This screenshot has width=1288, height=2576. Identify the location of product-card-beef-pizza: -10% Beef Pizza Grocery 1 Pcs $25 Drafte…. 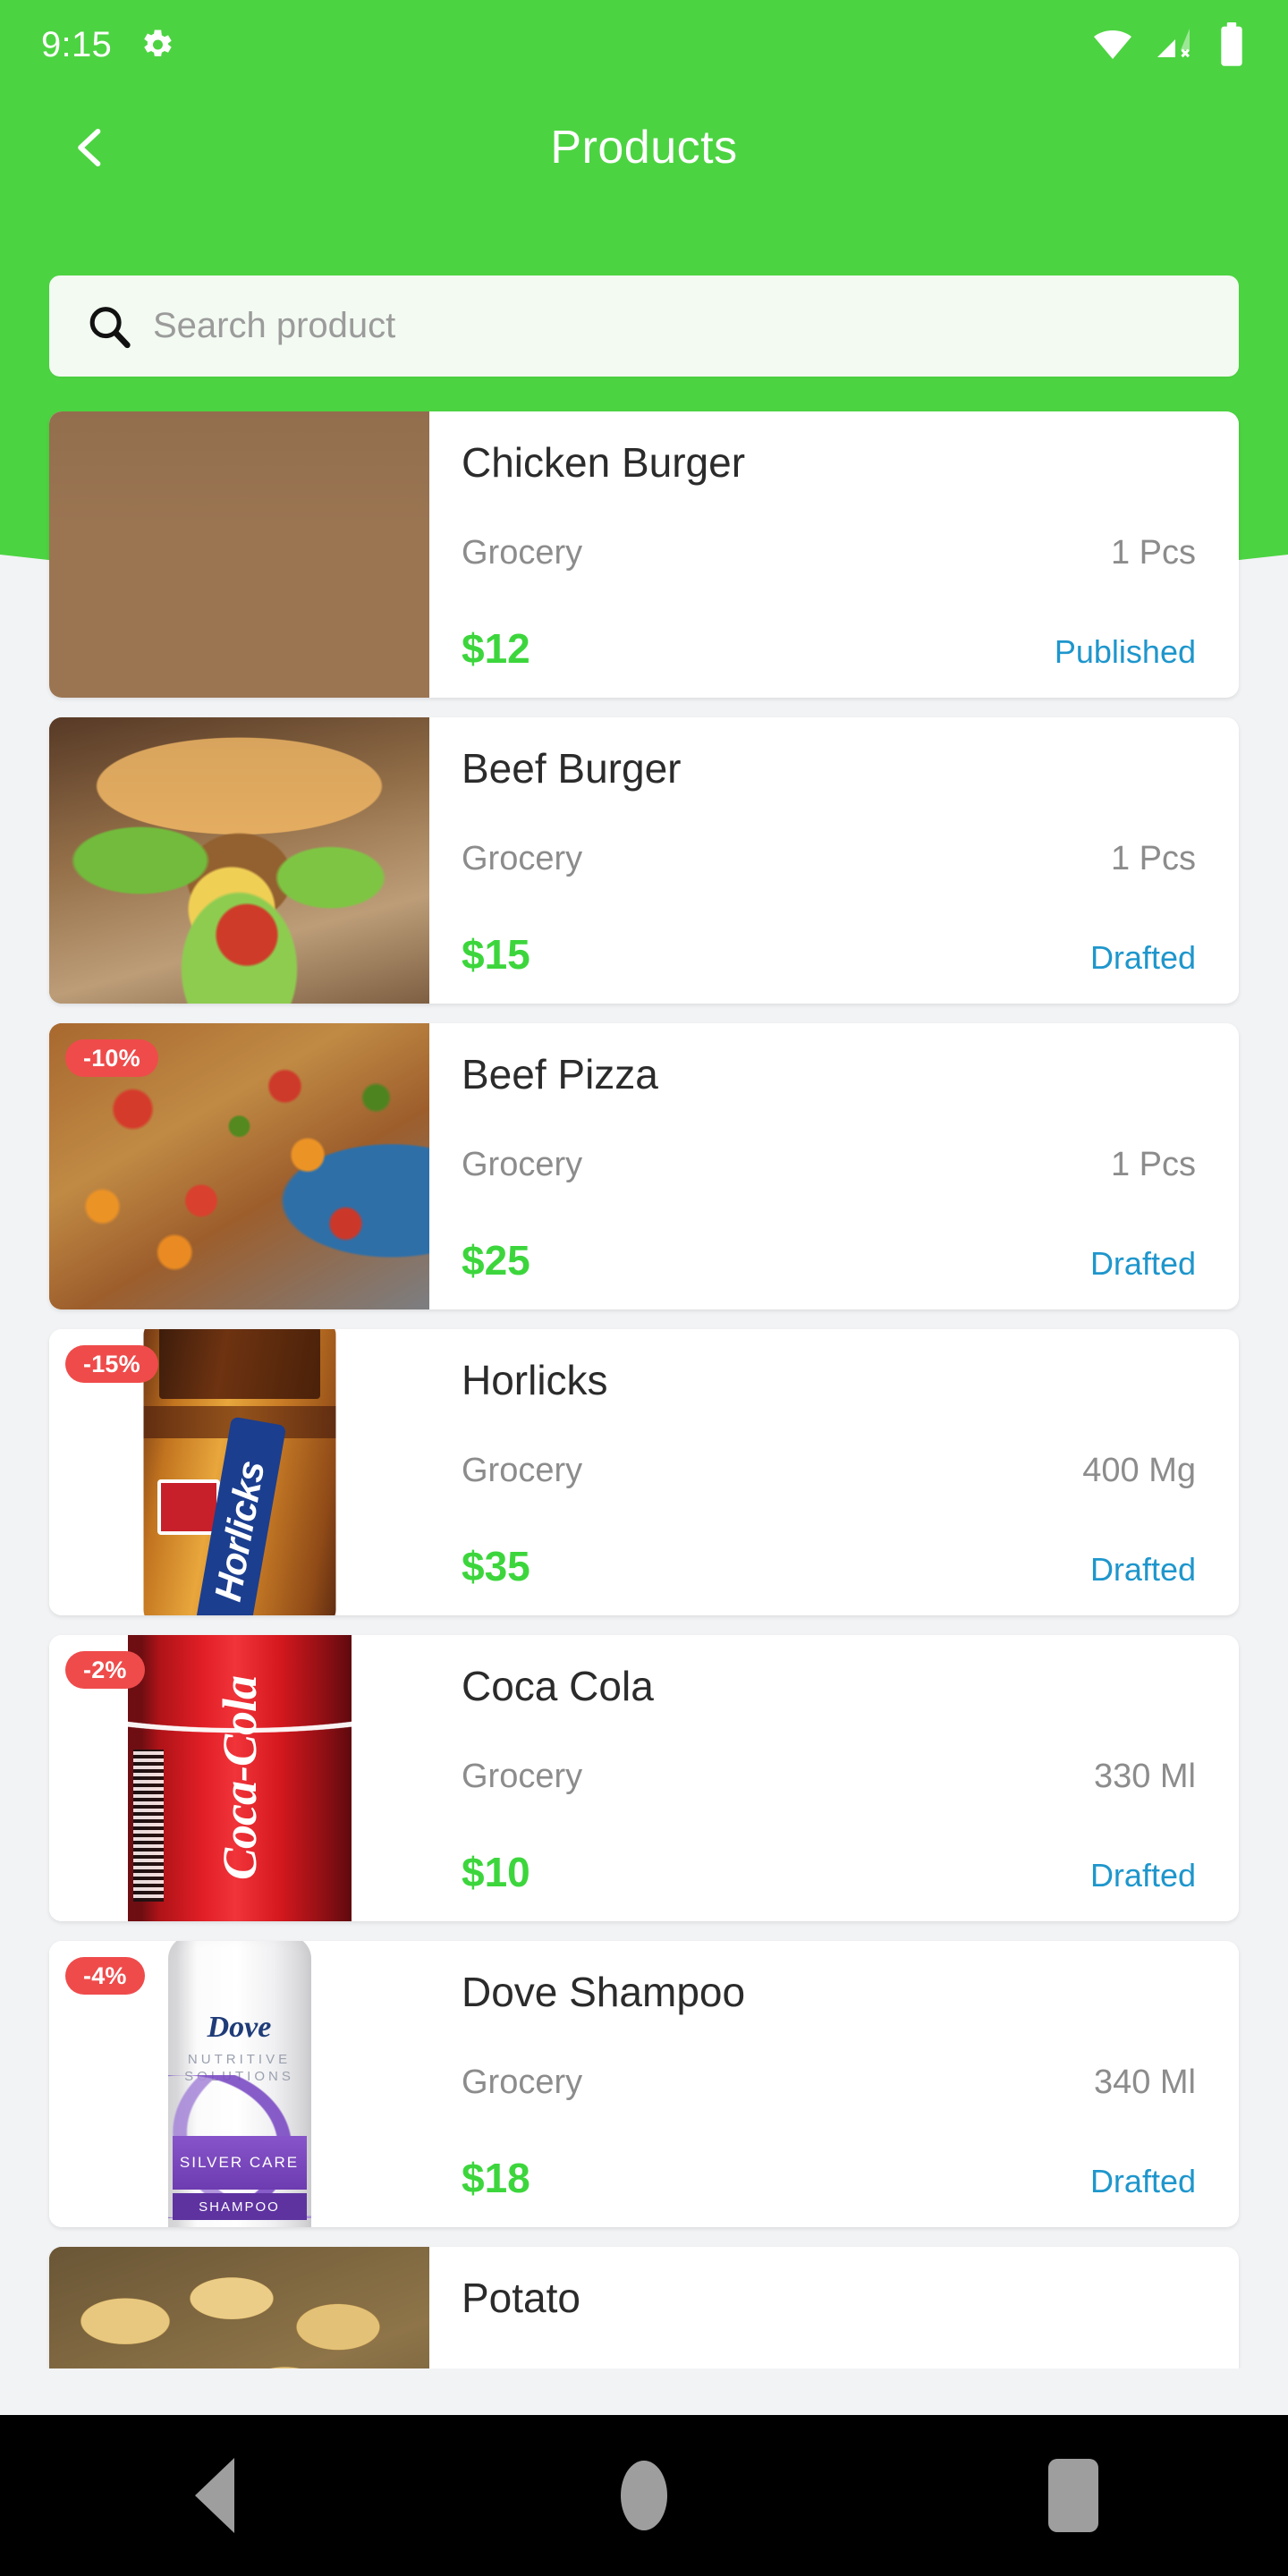
(644, 1166).